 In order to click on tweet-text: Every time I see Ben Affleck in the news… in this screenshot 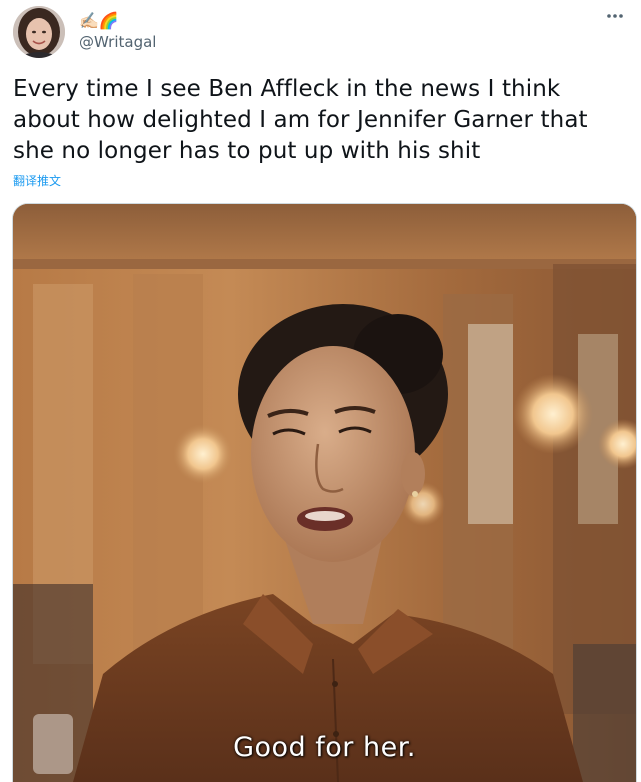, I will do `click(300, 120)`.